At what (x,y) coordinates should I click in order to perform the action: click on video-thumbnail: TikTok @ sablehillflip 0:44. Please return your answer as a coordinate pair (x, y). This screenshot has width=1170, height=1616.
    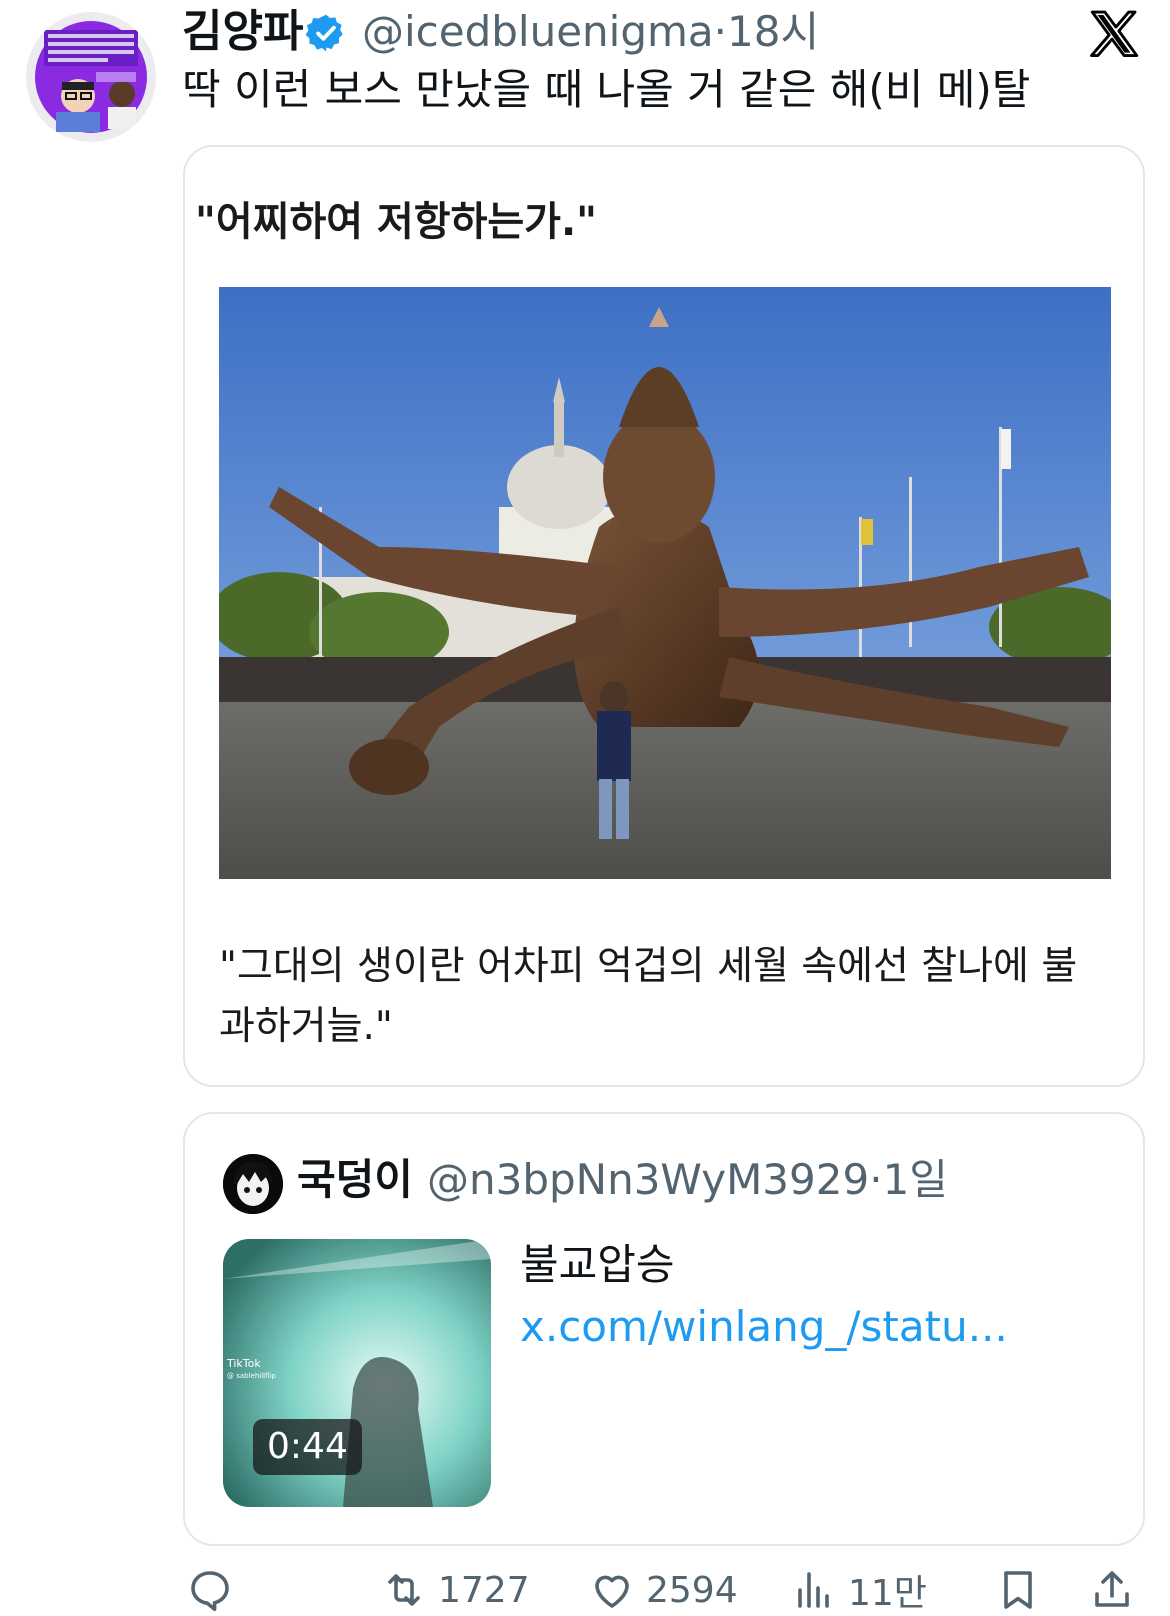
    Looking at the image, I should click on (357, 1373).